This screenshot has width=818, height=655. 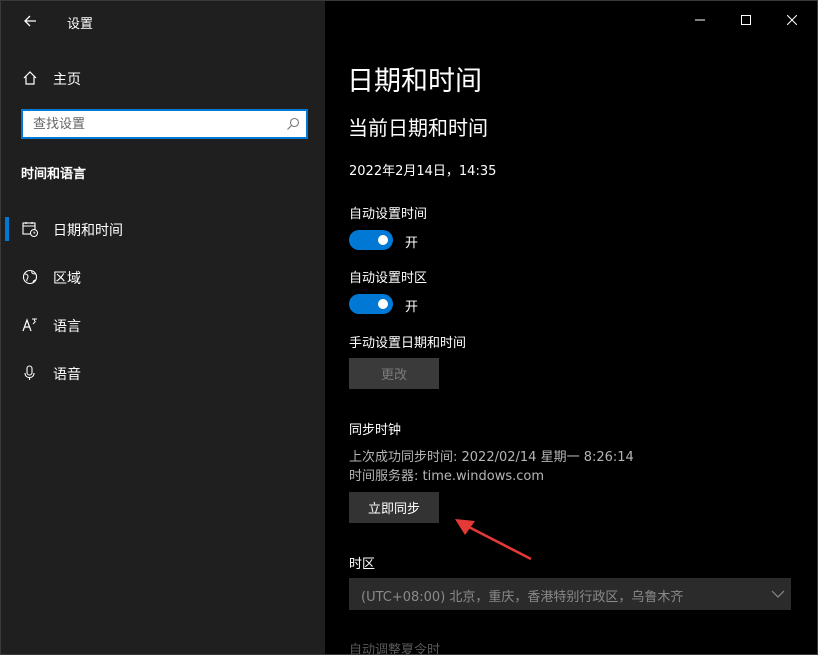 What do you see at coordinates (163, 277) in the screenshot?
I see `sidebar-item-region: 区域` at bounding box center [163, 277].